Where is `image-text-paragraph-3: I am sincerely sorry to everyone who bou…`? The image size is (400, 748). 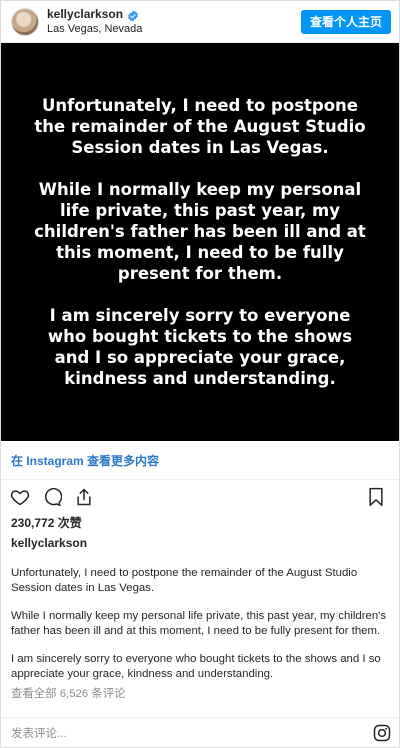 image-text-paragraph-3: I am sincerely sorry to everyone who bou… is located at coordinates (200, 347).